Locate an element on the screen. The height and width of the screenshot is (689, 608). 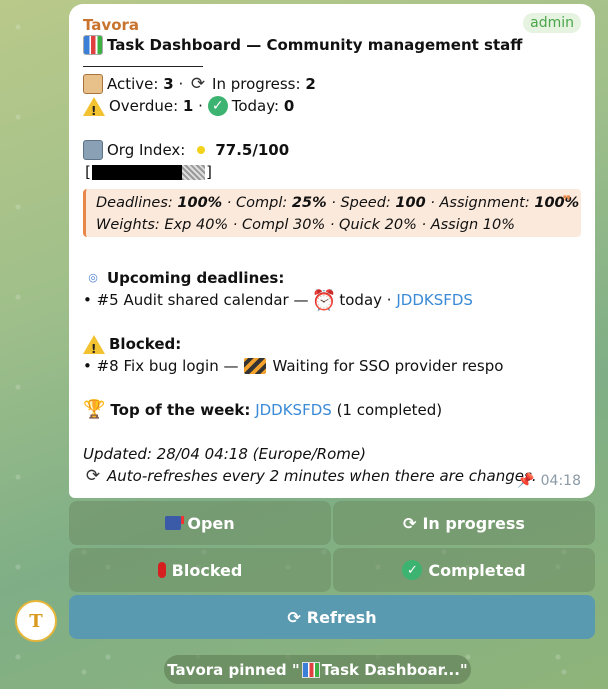
quote-mark-icon: ❞ is located at coordinates (566, 202).